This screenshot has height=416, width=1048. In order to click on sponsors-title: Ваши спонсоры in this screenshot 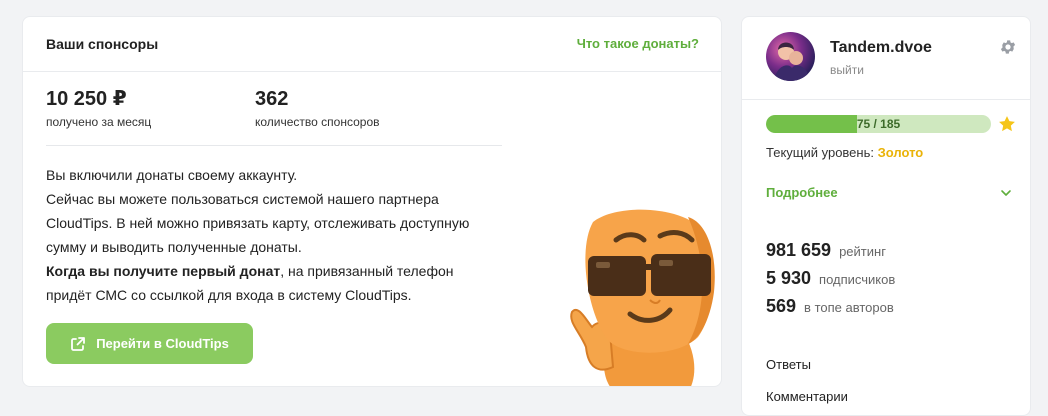, I will do `click(102, 44)`.